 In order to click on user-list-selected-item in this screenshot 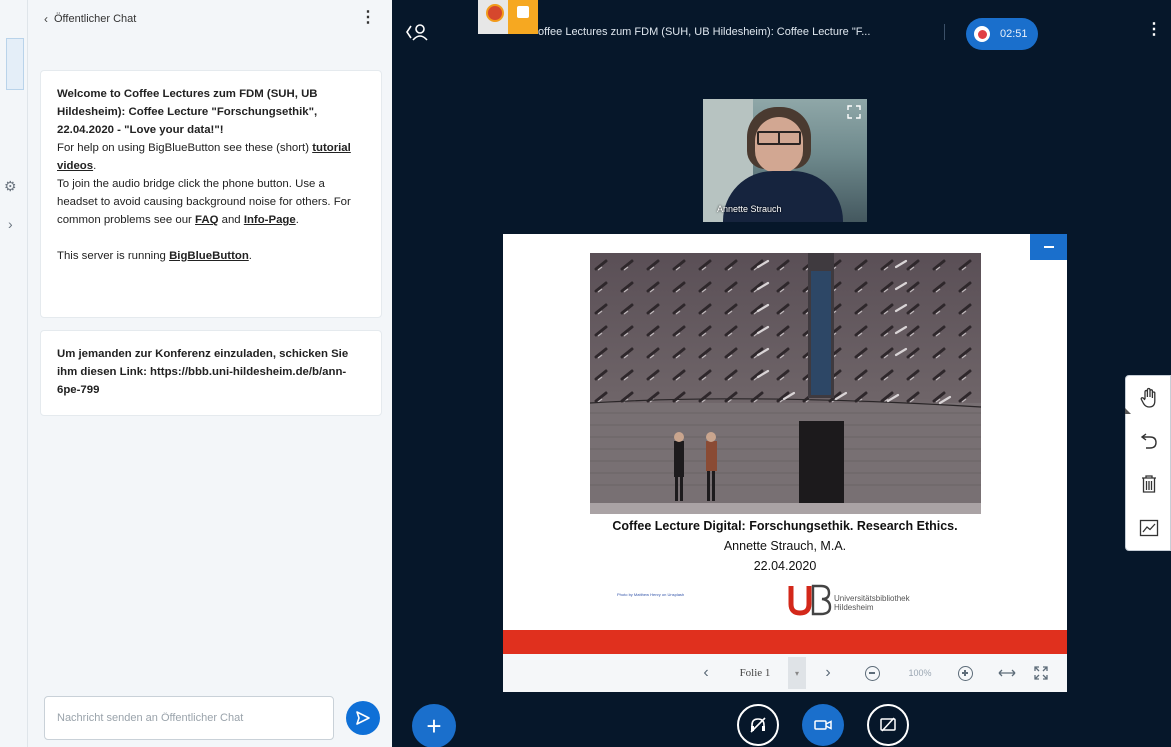, I will do `click(15, 64)`.